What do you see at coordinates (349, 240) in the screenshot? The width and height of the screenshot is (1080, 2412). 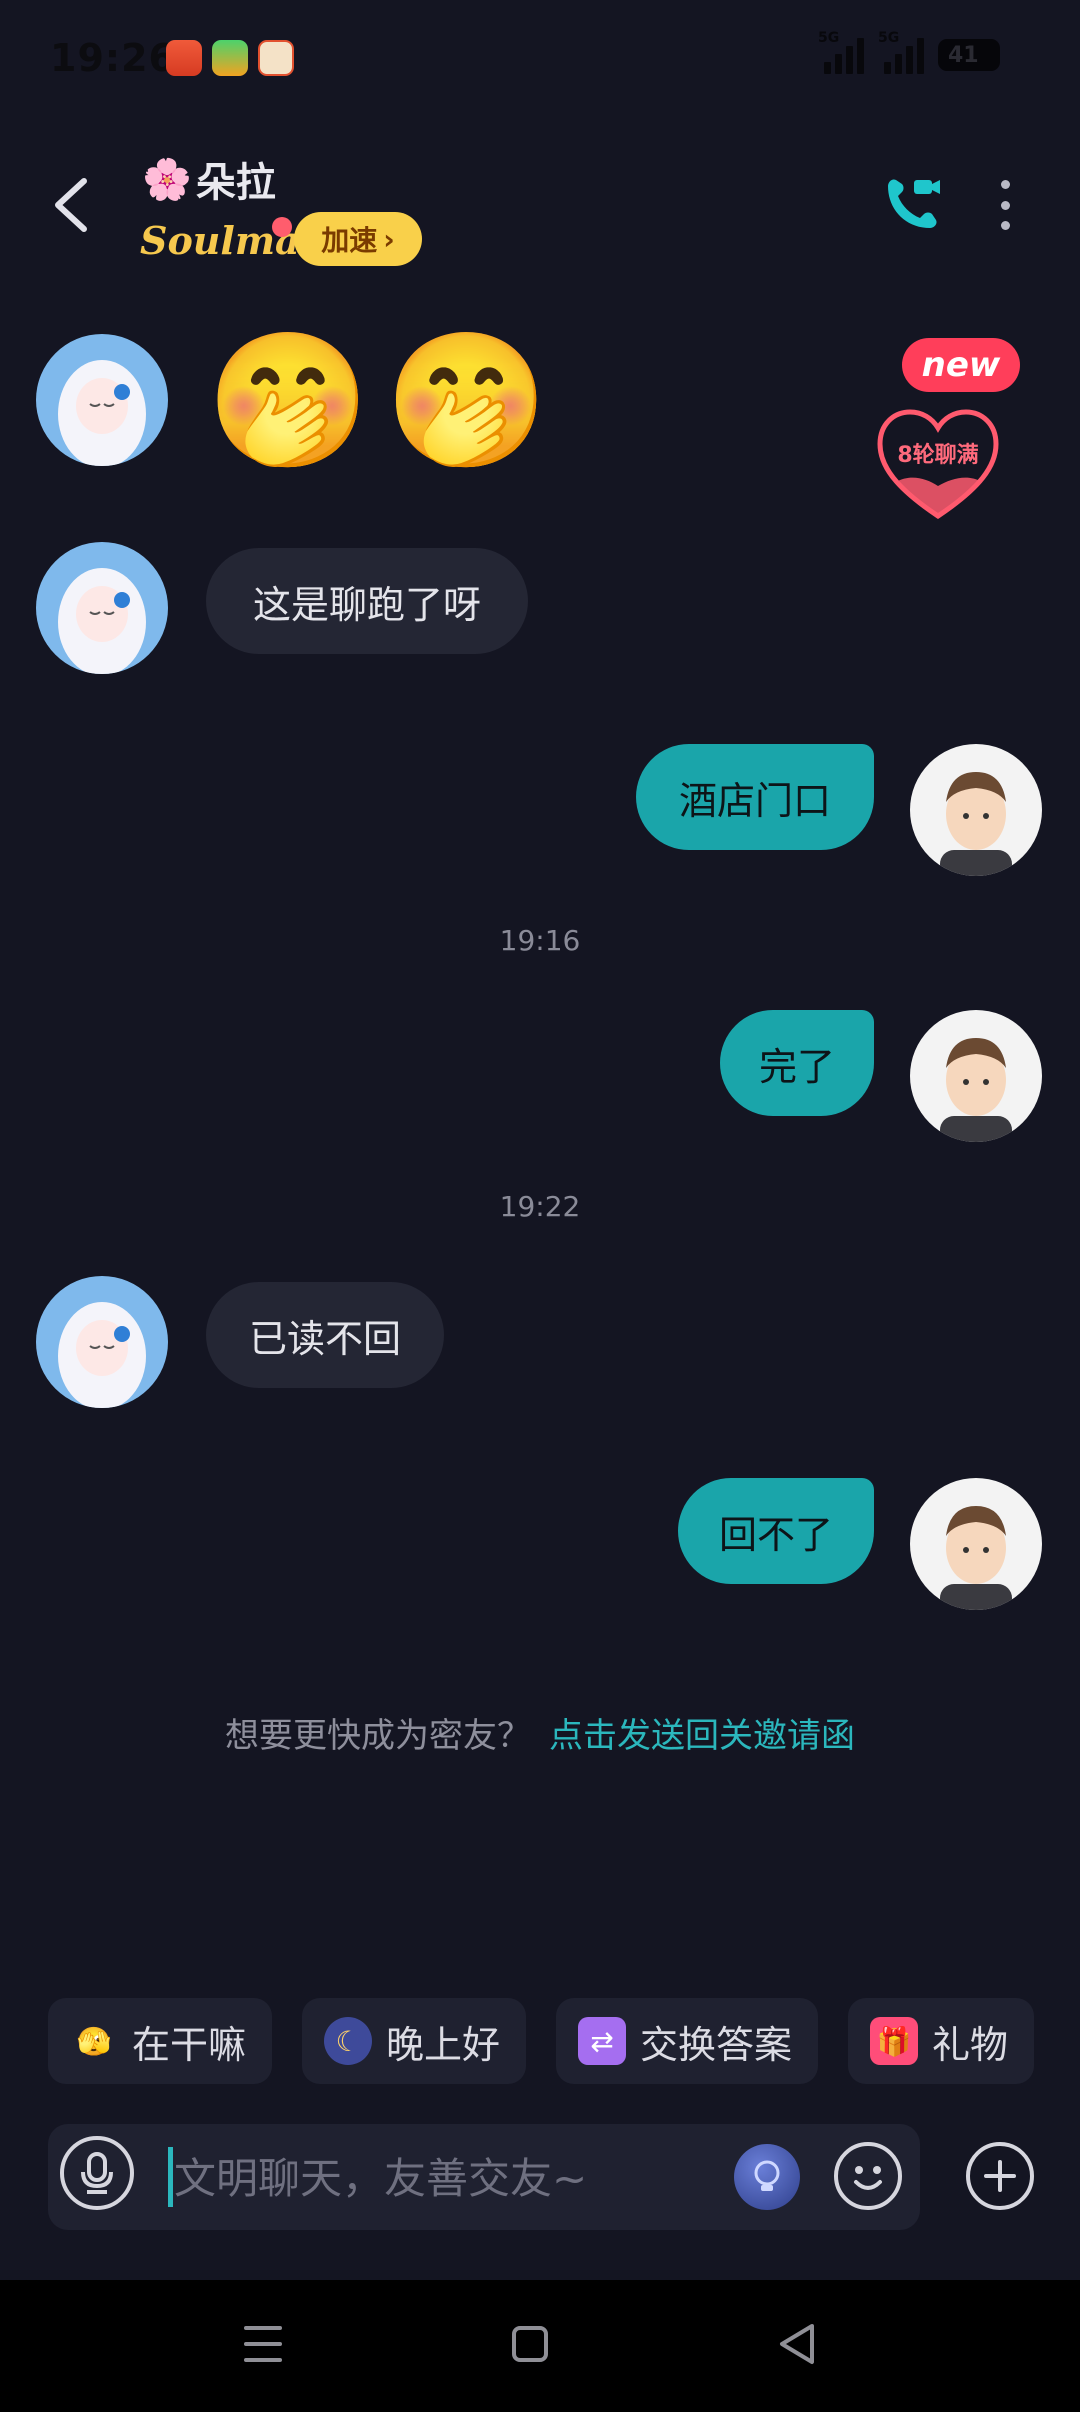 I see `speed-up-label: 加速` at bounding box center [349, 240].